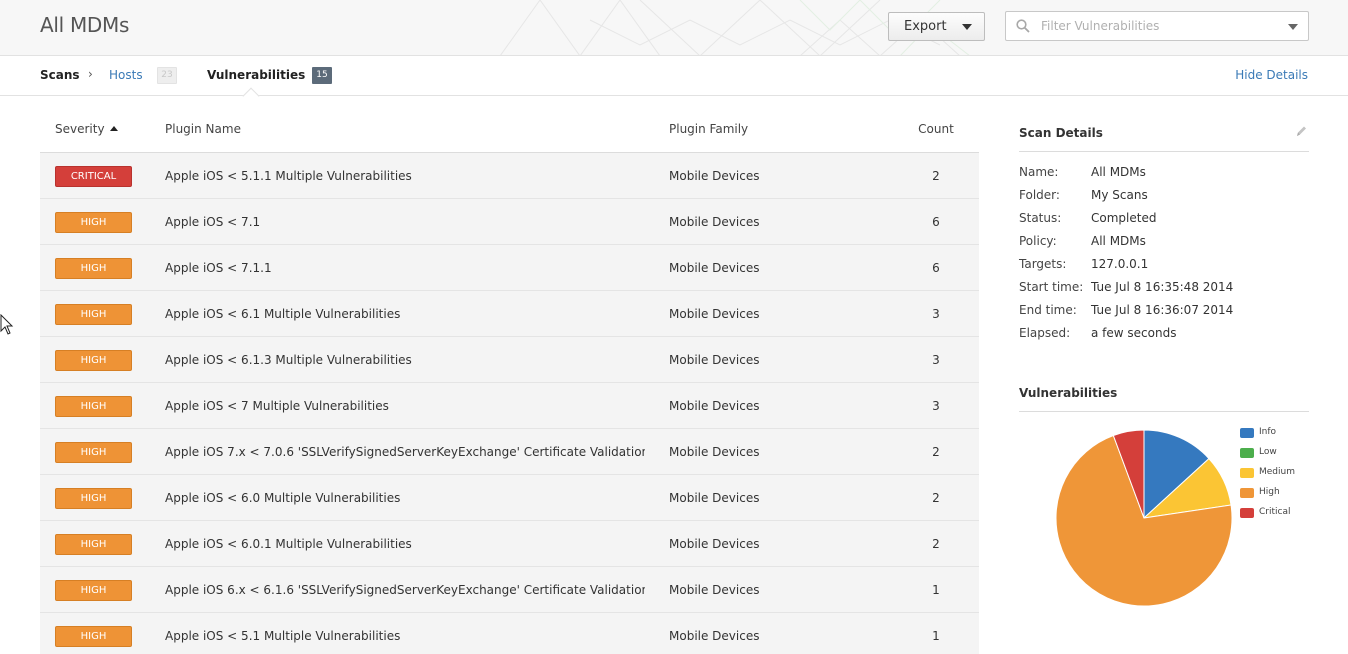 This screenshot has width=1348, height=654. Describe the element at coordinates (7, 324) in the screenshot. I see `mouse-cursor-icon` at that location.